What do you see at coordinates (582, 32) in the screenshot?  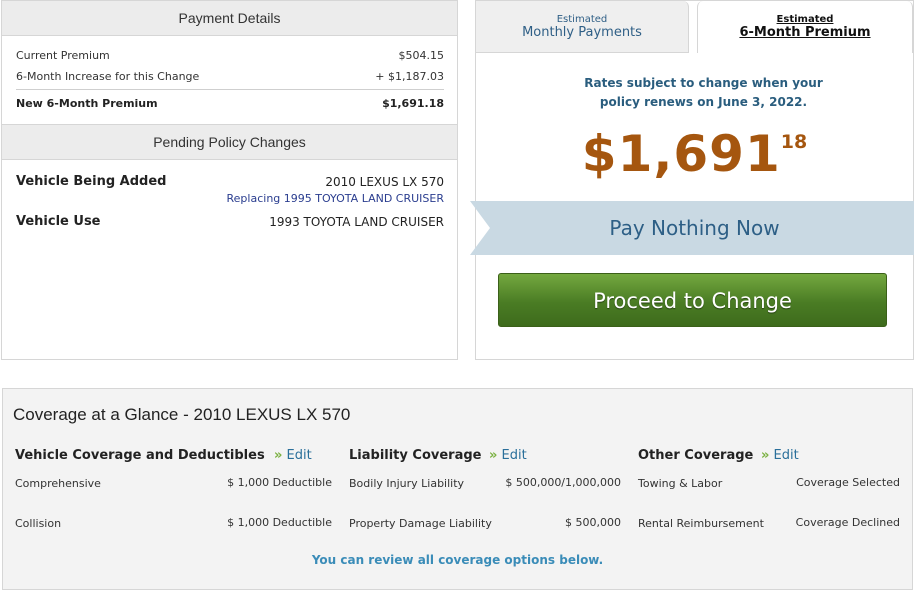 I see `tab-monthly-label: Monthly Payments` at bounding box center [582, 32].